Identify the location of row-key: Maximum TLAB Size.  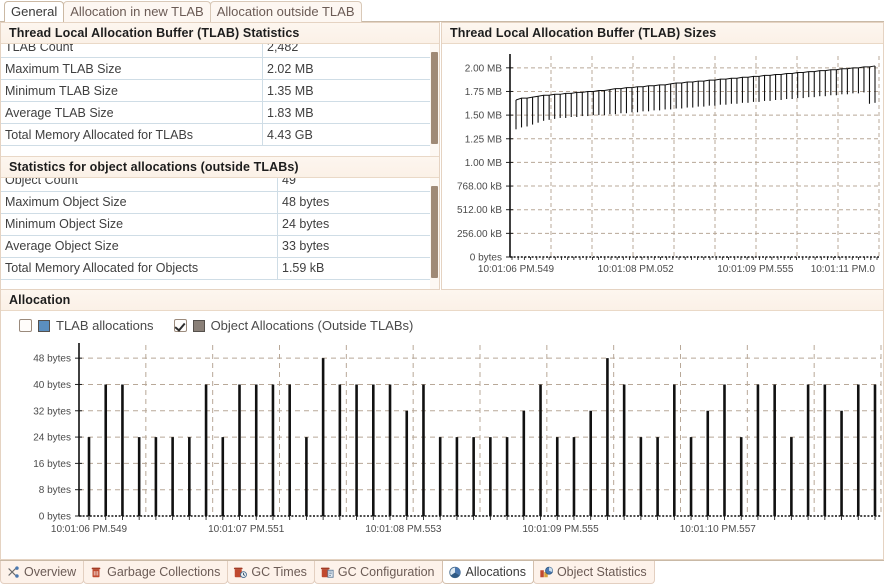
(132, 68).